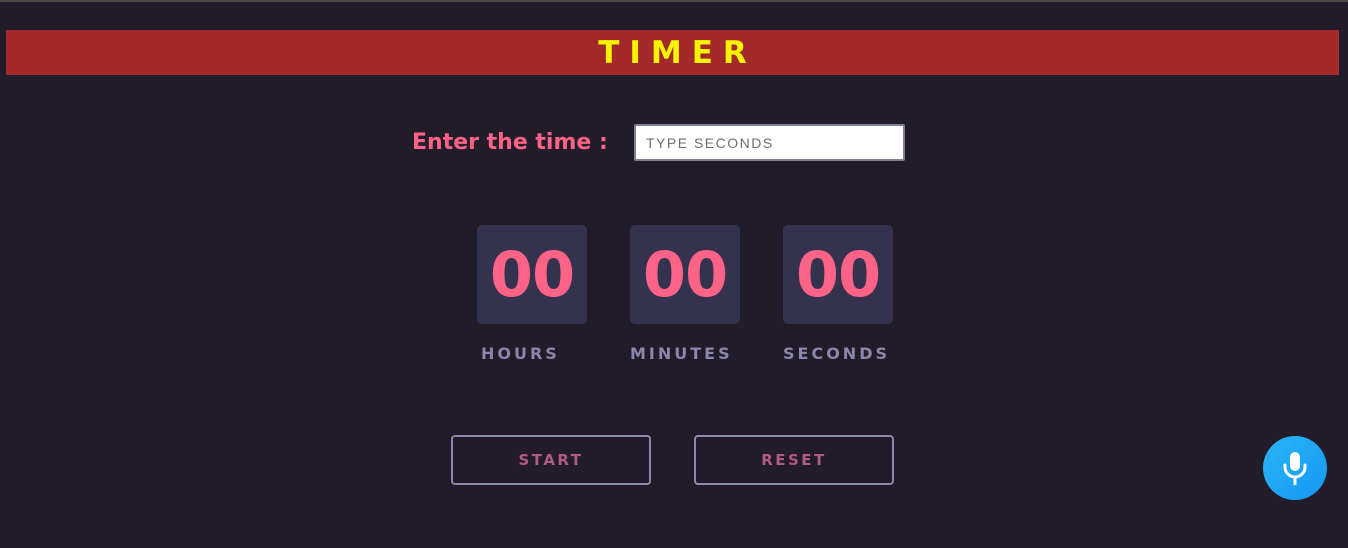 The image size is (1348, 548). What do you see at coordinates (510, 142) in the screenshot?
I see `time-input-label: Enter the time :` at bounding box center [510, 142].